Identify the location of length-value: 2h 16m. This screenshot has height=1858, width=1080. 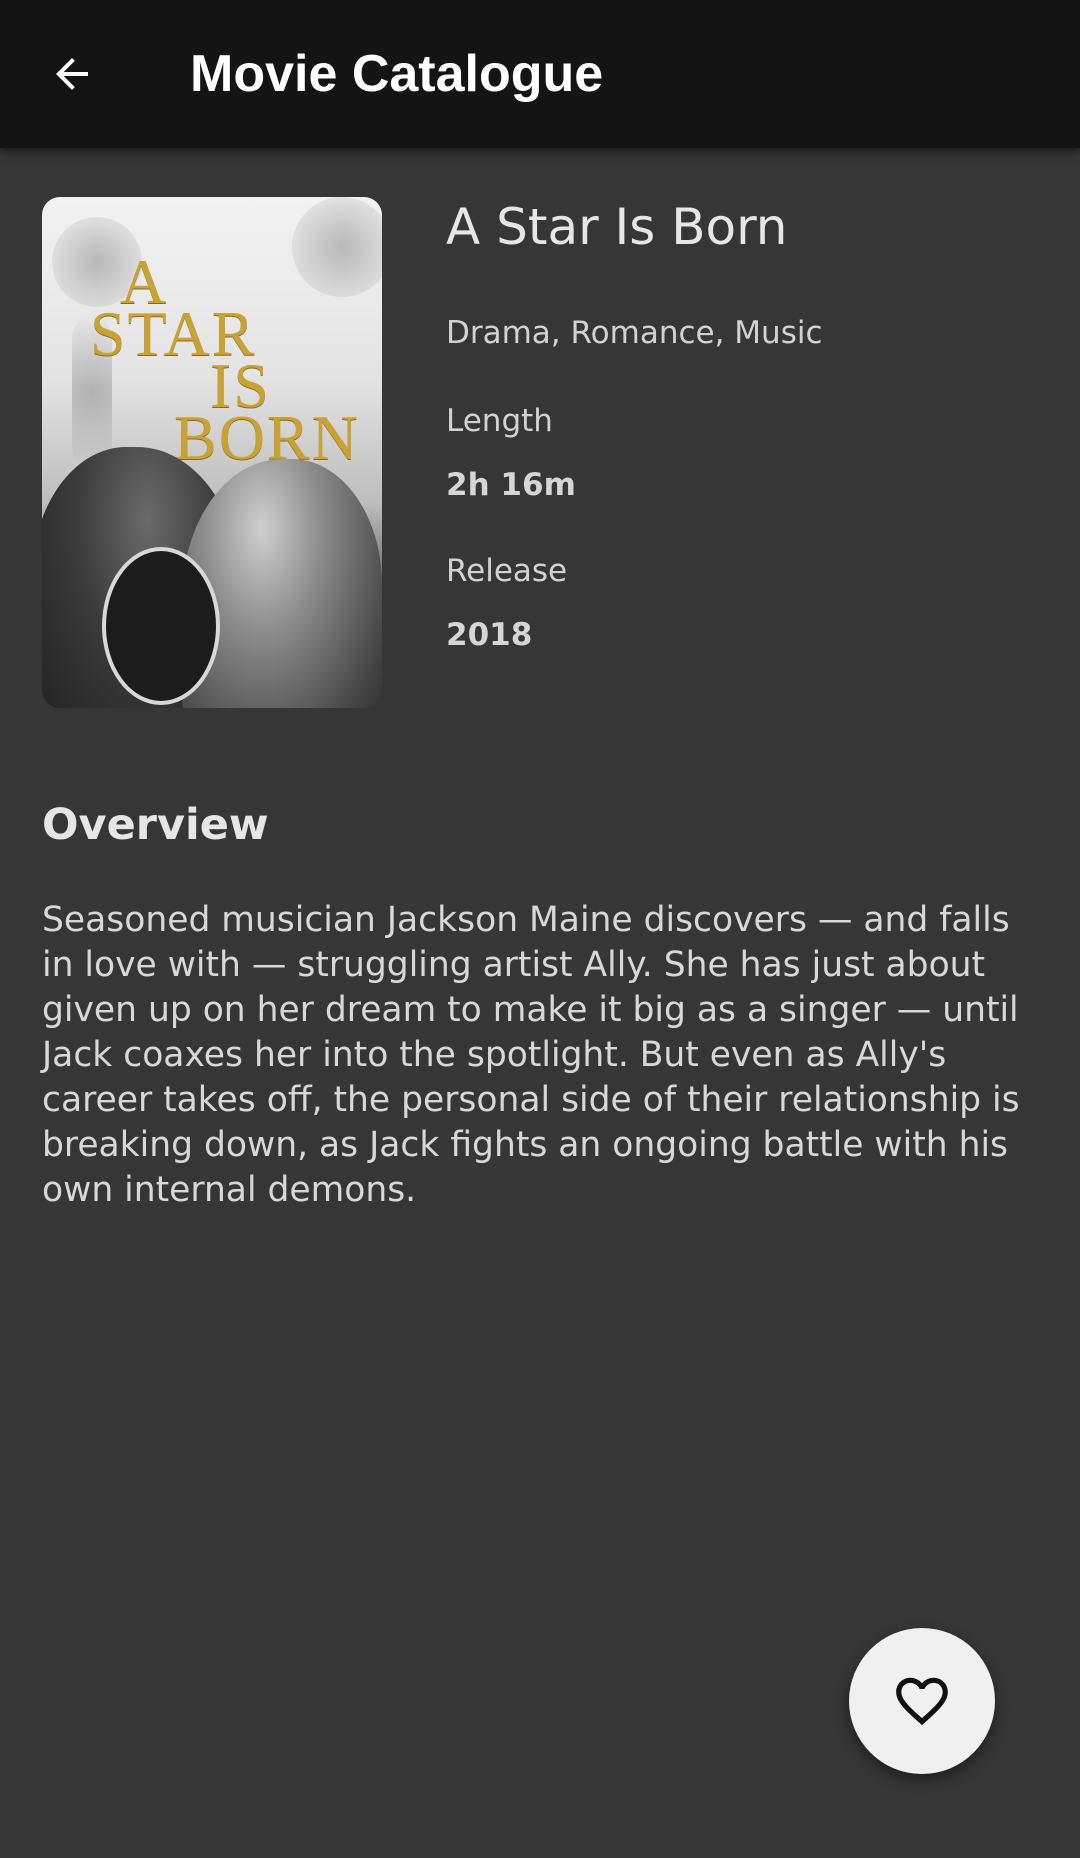
(511, 485).